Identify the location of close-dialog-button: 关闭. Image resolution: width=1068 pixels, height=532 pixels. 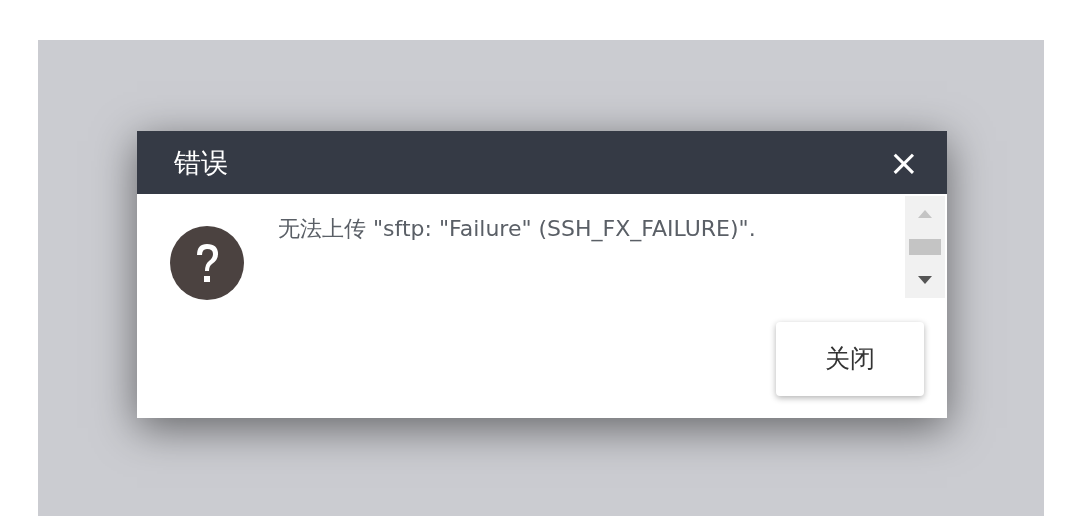
(850, 359).